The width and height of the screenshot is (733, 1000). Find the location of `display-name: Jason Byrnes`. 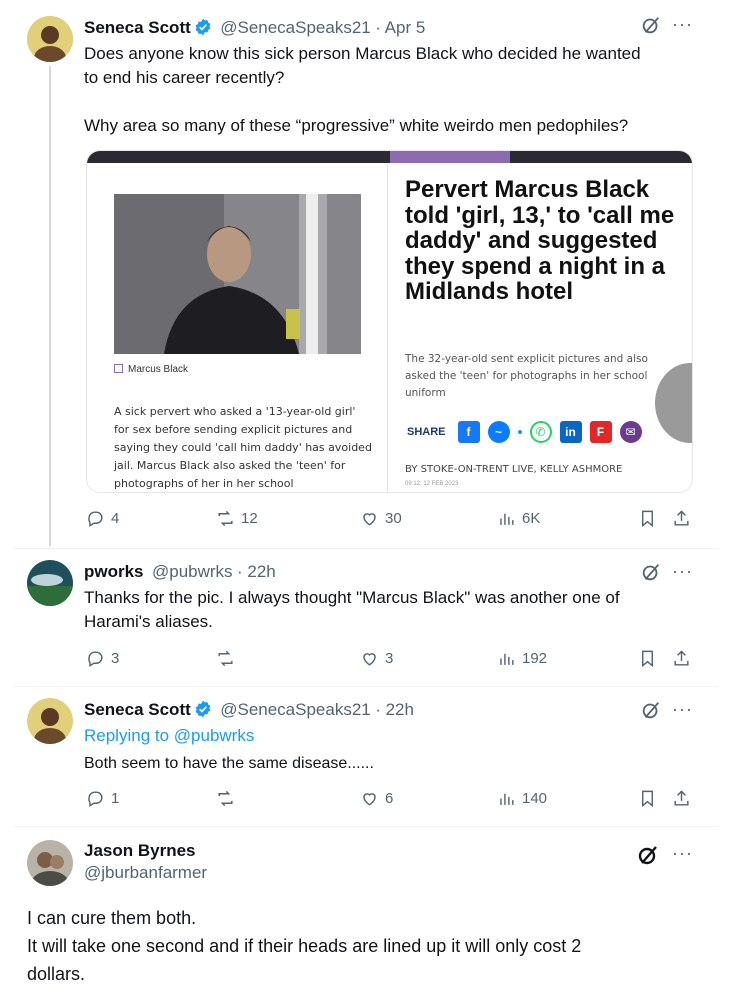

display-name: Jason Byrnes is located at coordinates (145, 851).